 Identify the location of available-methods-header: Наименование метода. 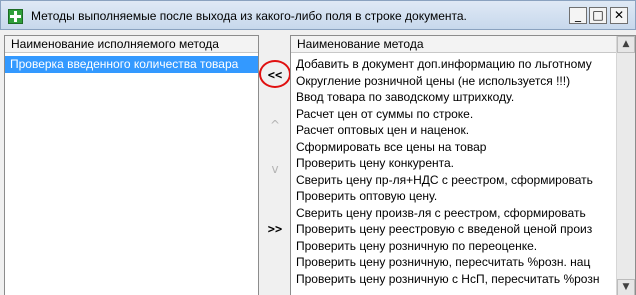
(463, 44).